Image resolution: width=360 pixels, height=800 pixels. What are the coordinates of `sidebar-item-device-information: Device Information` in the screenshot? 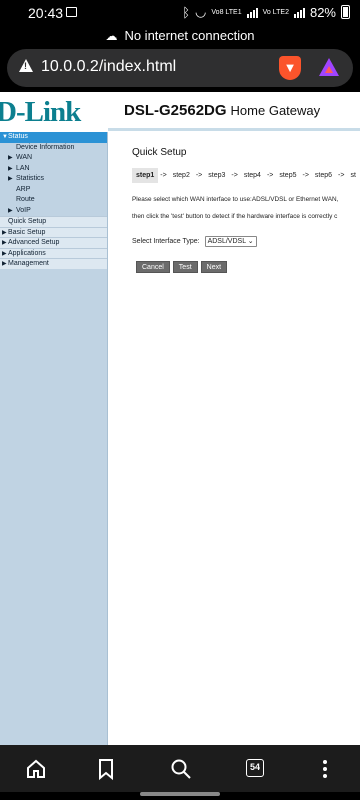 It's located at (53, 148).